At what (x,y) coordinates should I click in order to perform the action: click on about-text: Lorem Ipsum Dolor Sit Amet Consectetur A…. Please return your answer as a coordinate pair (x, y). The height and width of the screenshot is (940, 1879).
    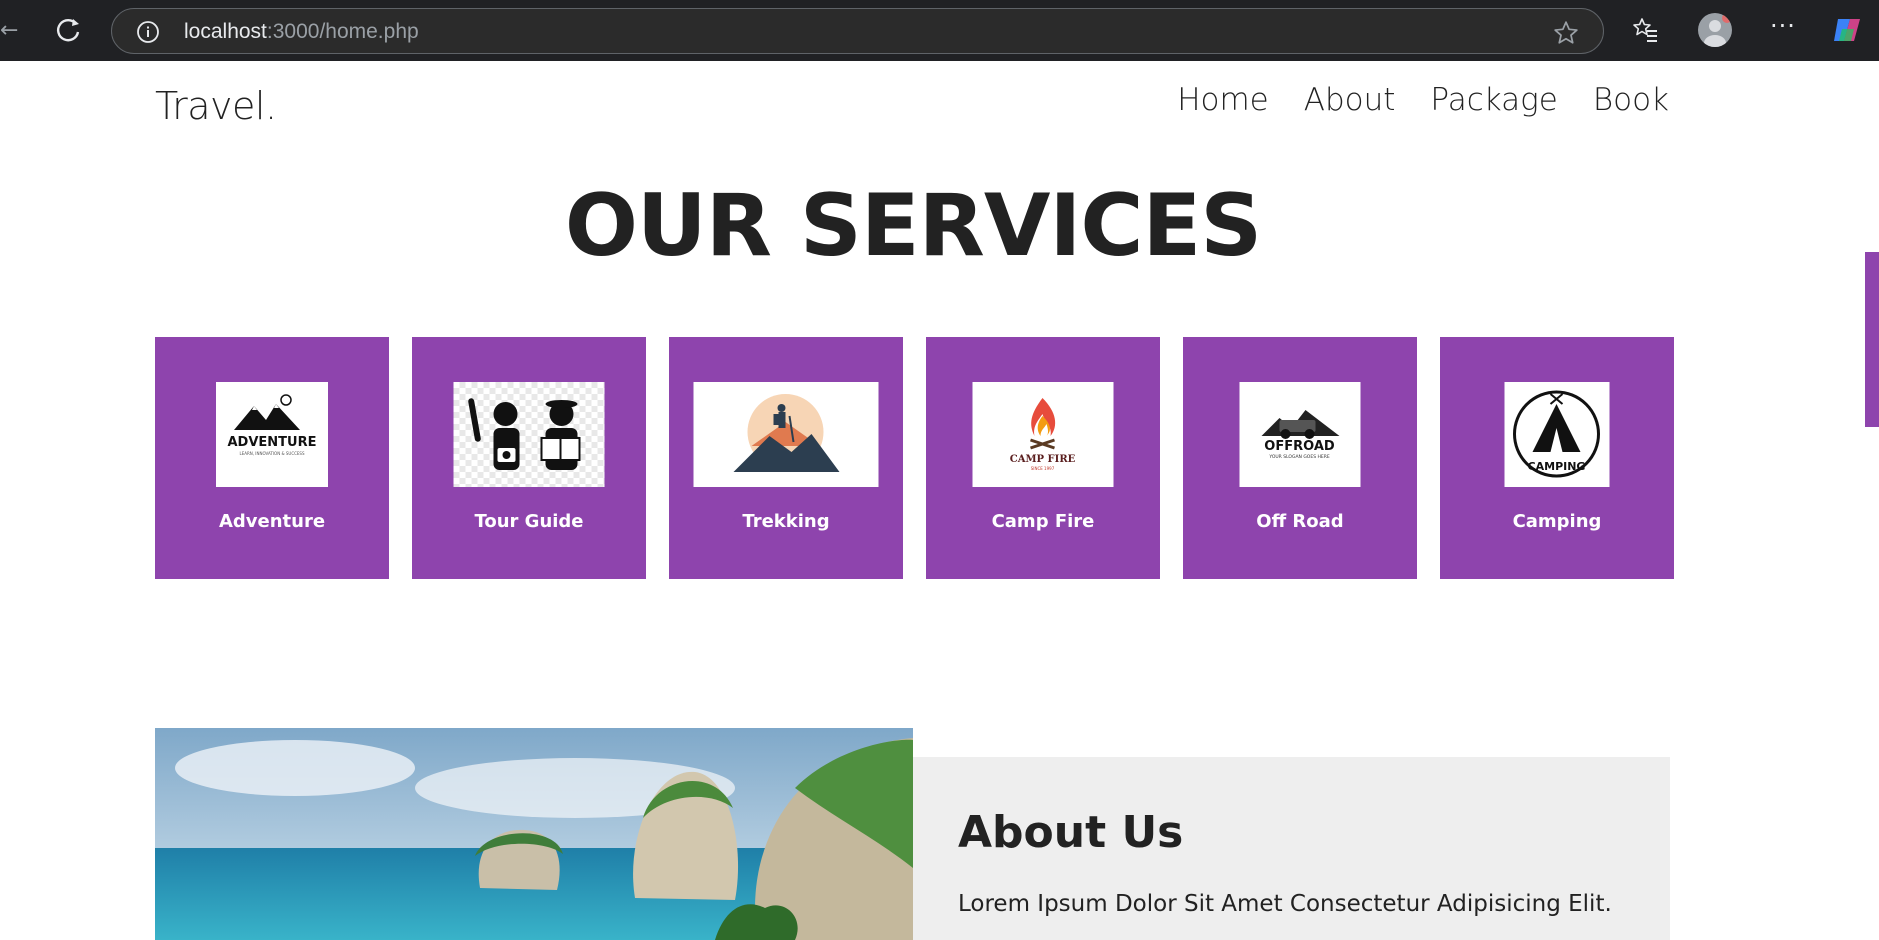
    Looking at the image, I should click on (1285, 904).